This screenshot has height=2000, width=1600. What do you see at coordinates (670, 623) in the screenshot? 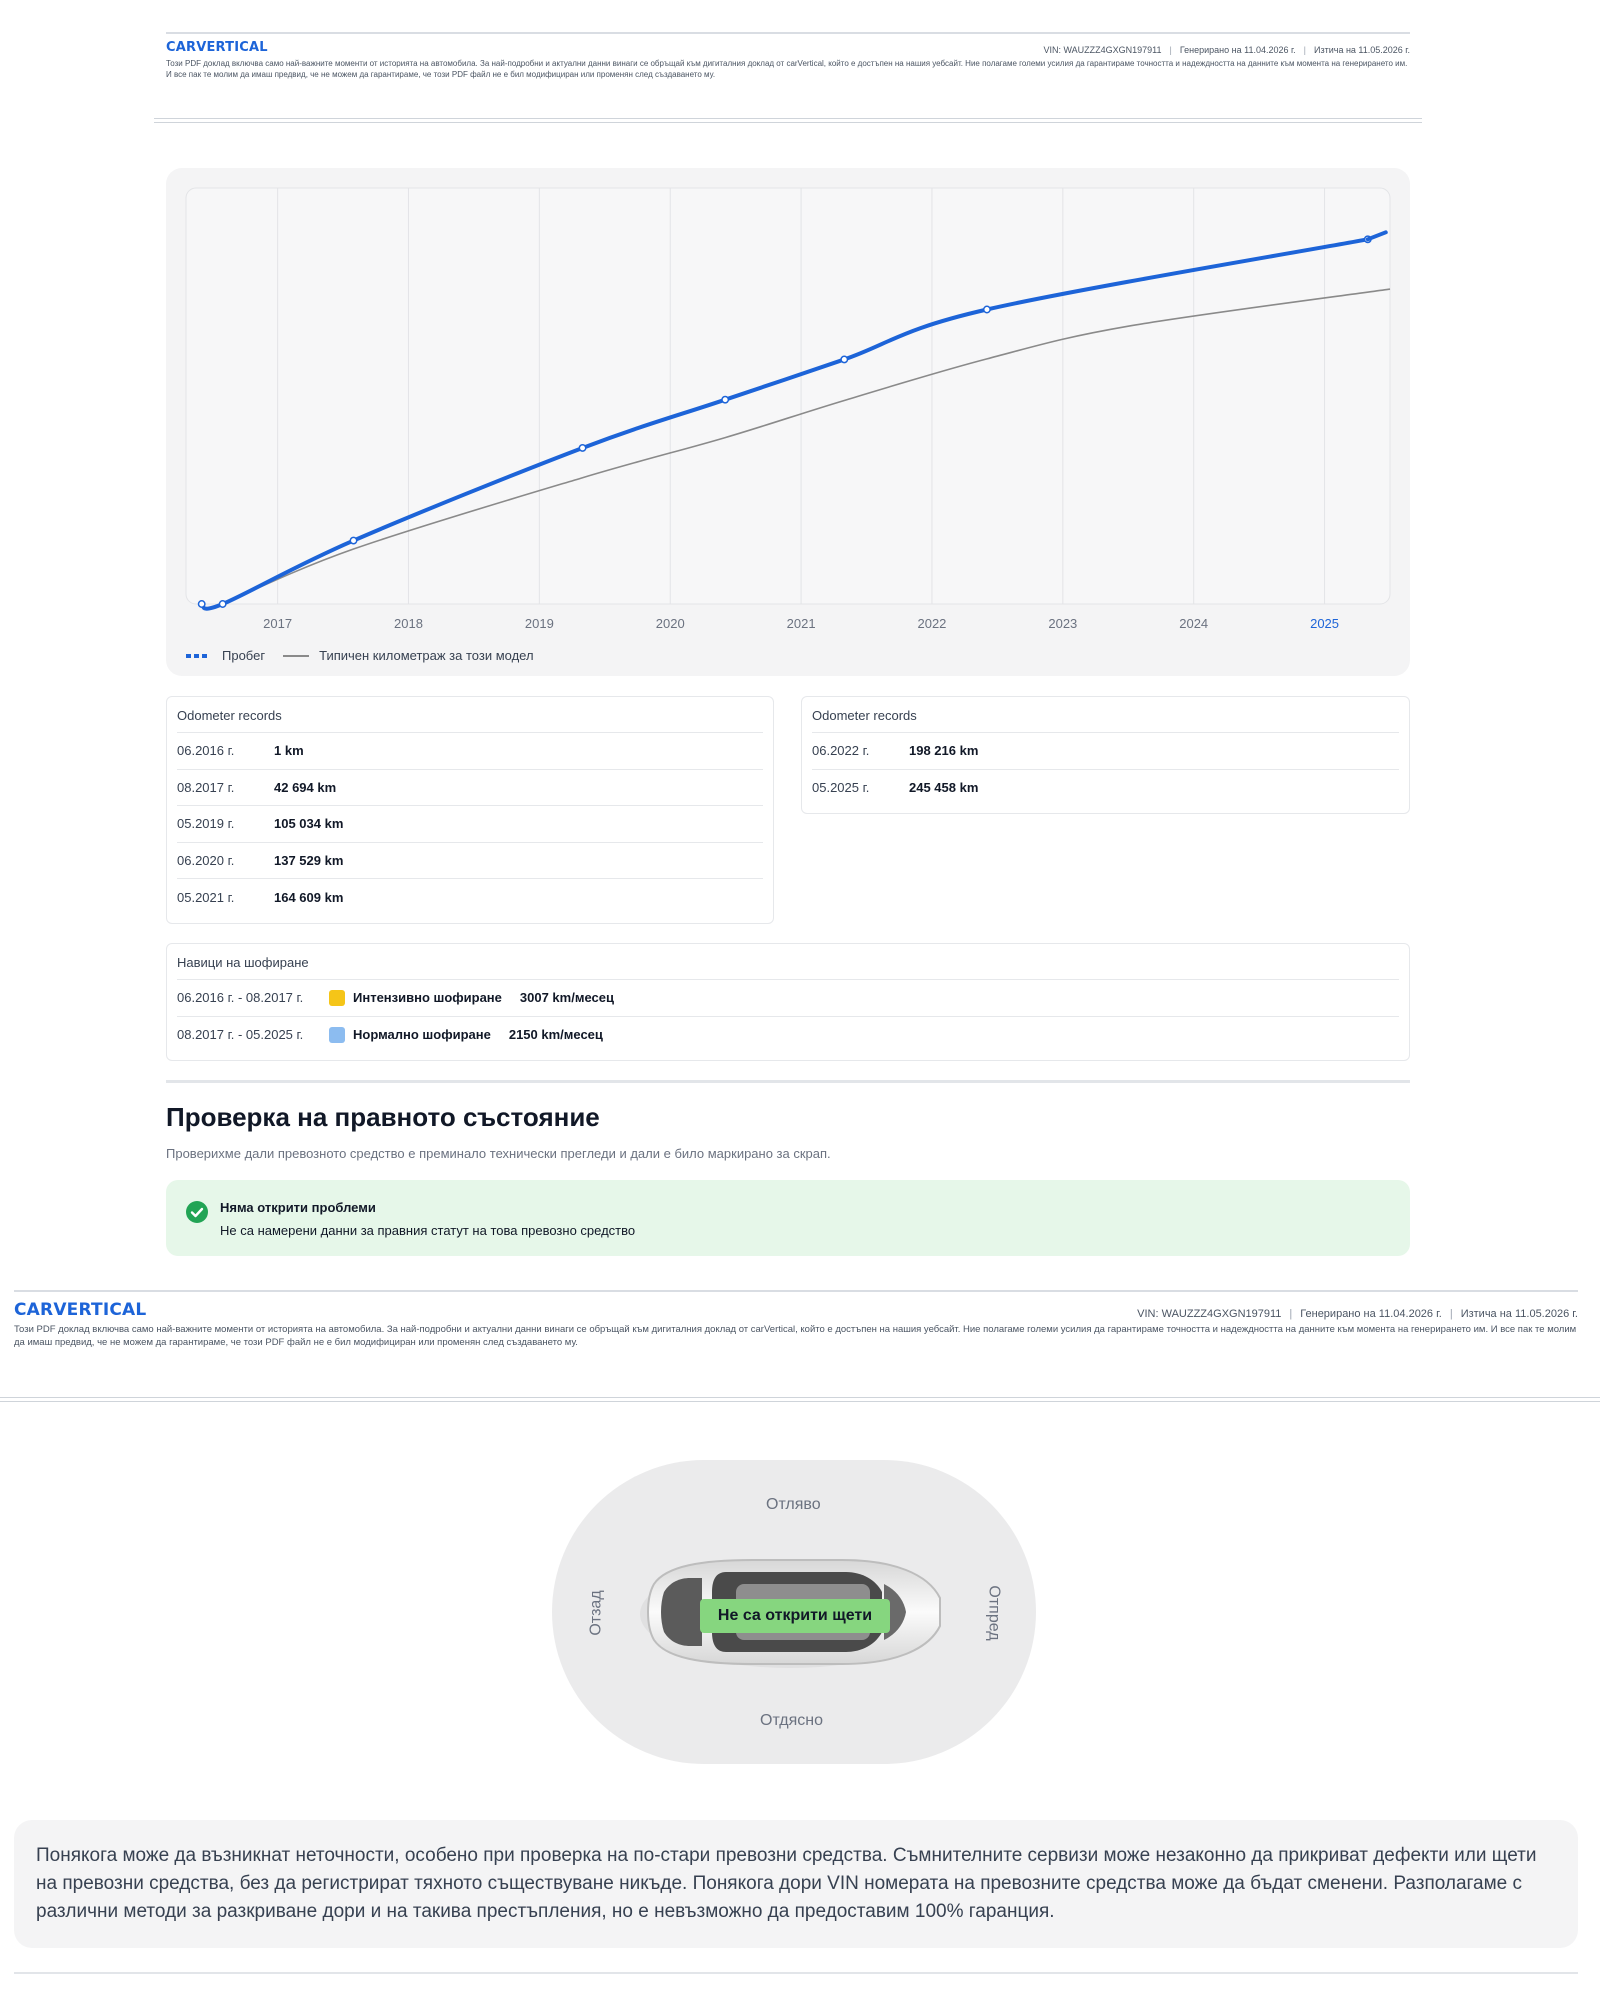
I see `x-tick-label: 2020` at bounding box center [670, 623].